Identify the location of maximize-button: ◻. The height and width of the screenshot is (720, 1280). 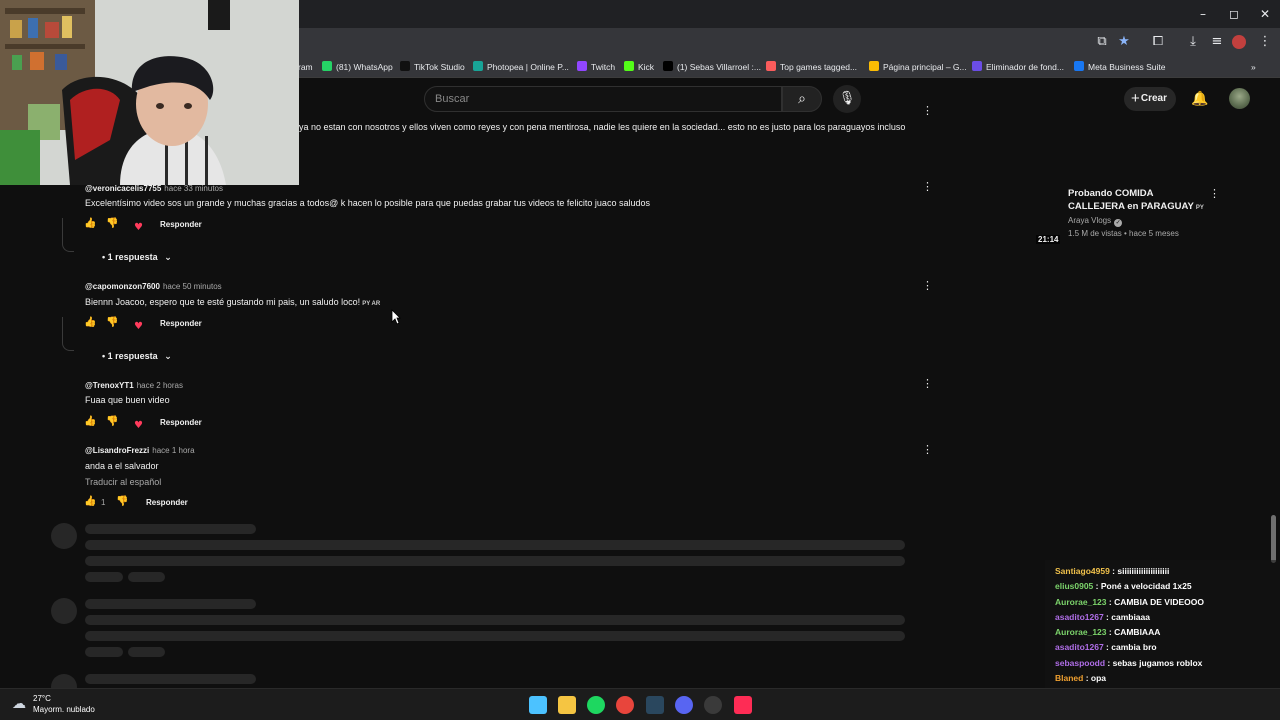
(1234, 14).